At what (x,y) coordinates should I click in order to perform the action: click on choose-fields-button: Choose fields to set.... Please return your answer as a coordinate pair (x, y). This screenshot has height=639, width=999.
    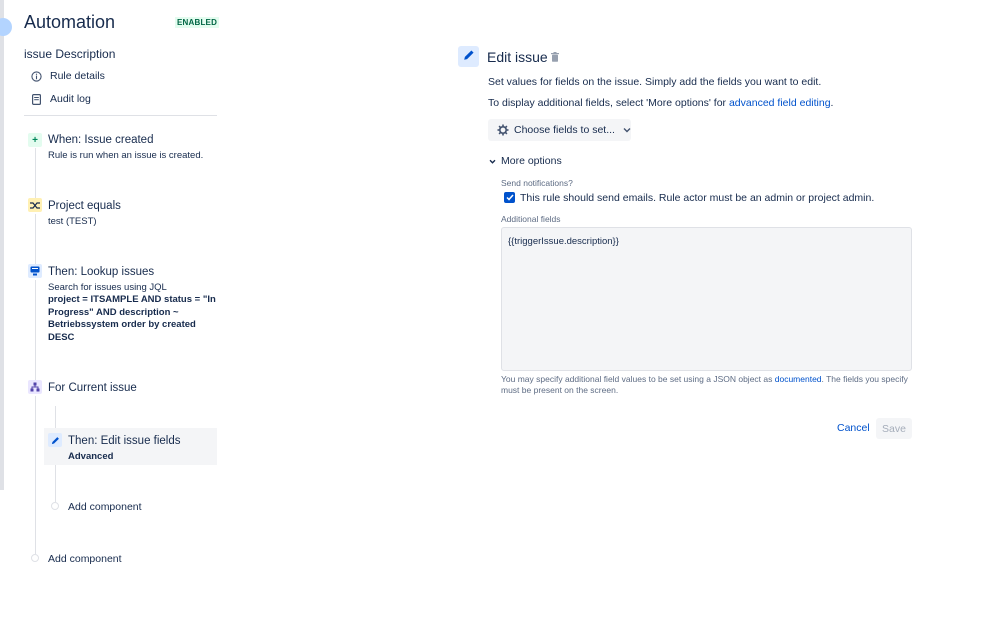
    Looking at the image, I should click on (559, 130).